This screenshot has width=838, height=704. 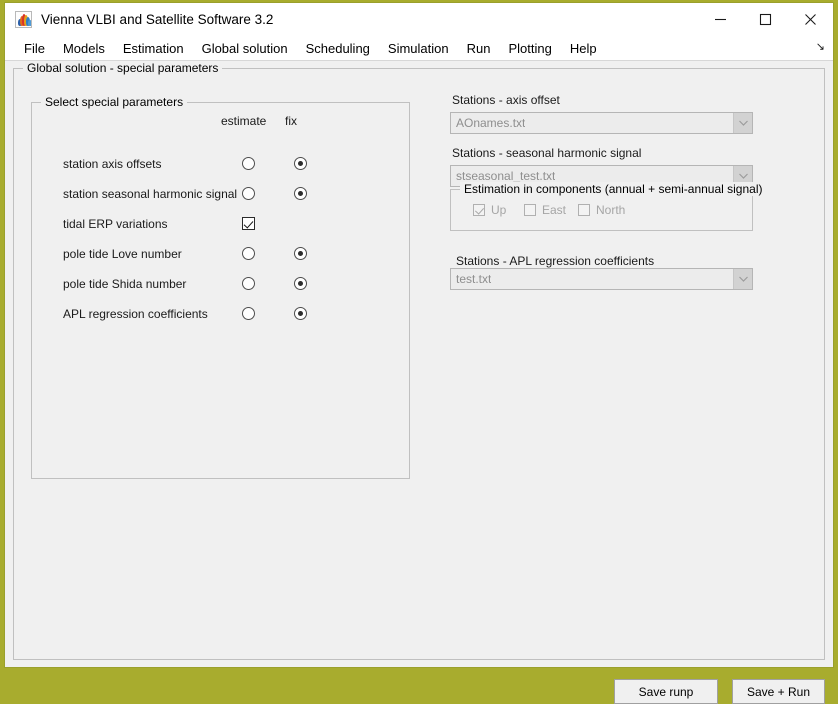 What do you see at coordinates (112, 164) in the screenshot?
I see `param-label-station-axis-offsets: station axis offsets` at bounding box center [112, 164].